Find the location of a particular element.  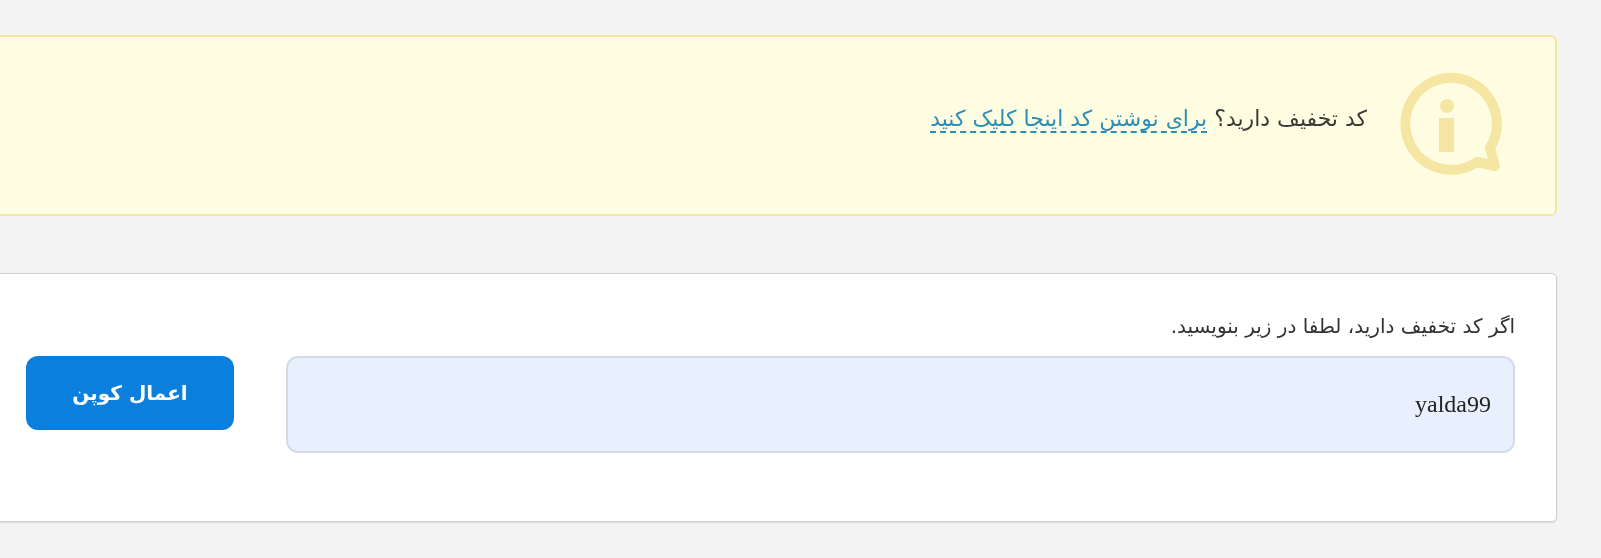

coupon-input: yalda99 is located at coordinates (900, 404).